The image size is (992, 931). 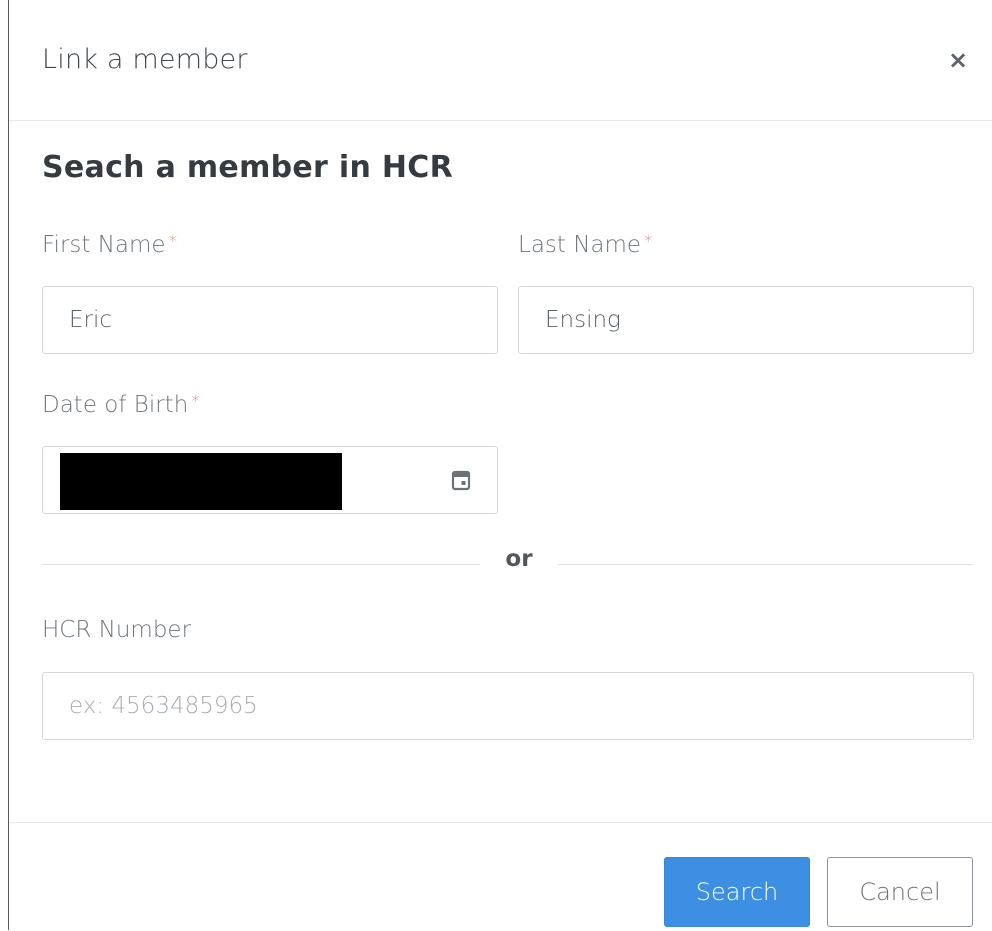 I want to click on hcr-number-label: HCR Number, so click(x=116, y=630).